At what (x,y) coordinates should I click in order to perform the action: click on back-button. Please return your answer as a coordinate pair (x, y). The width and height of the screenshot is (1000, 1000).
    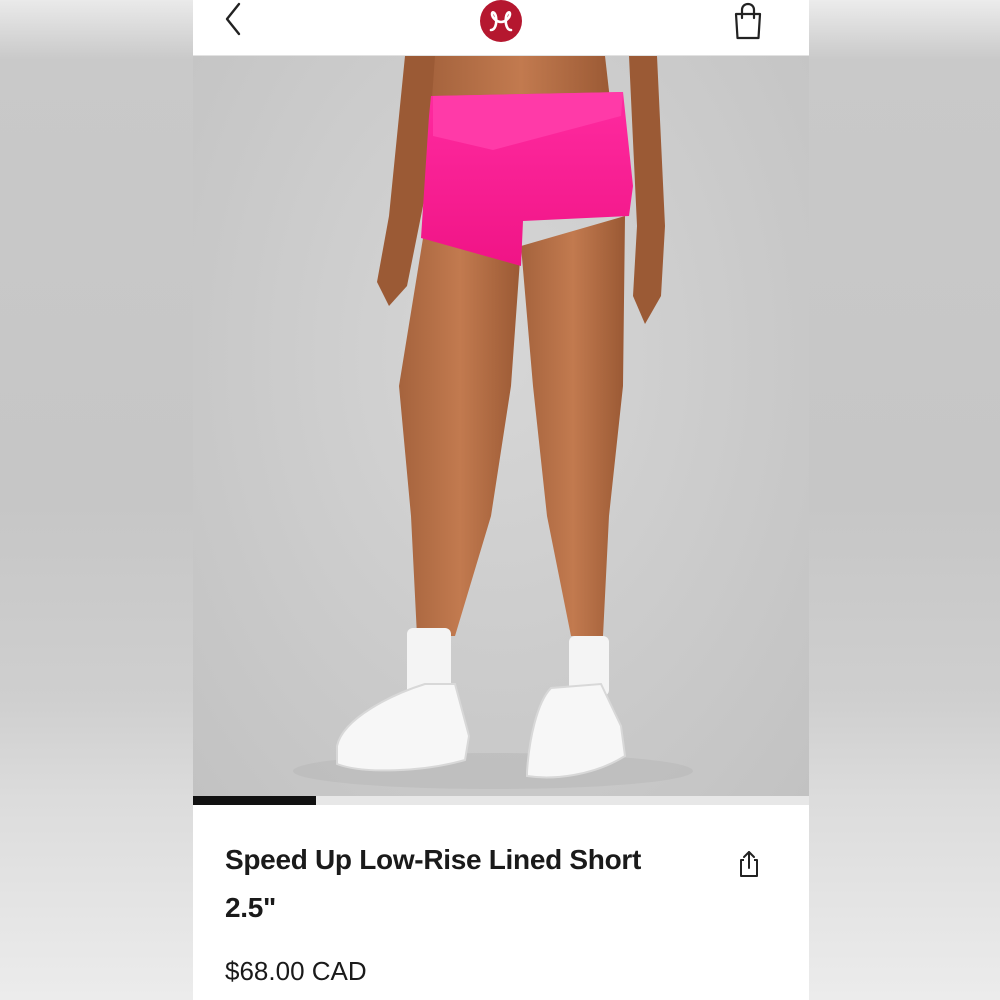
    Looking at the image, I should click on (233, 20).